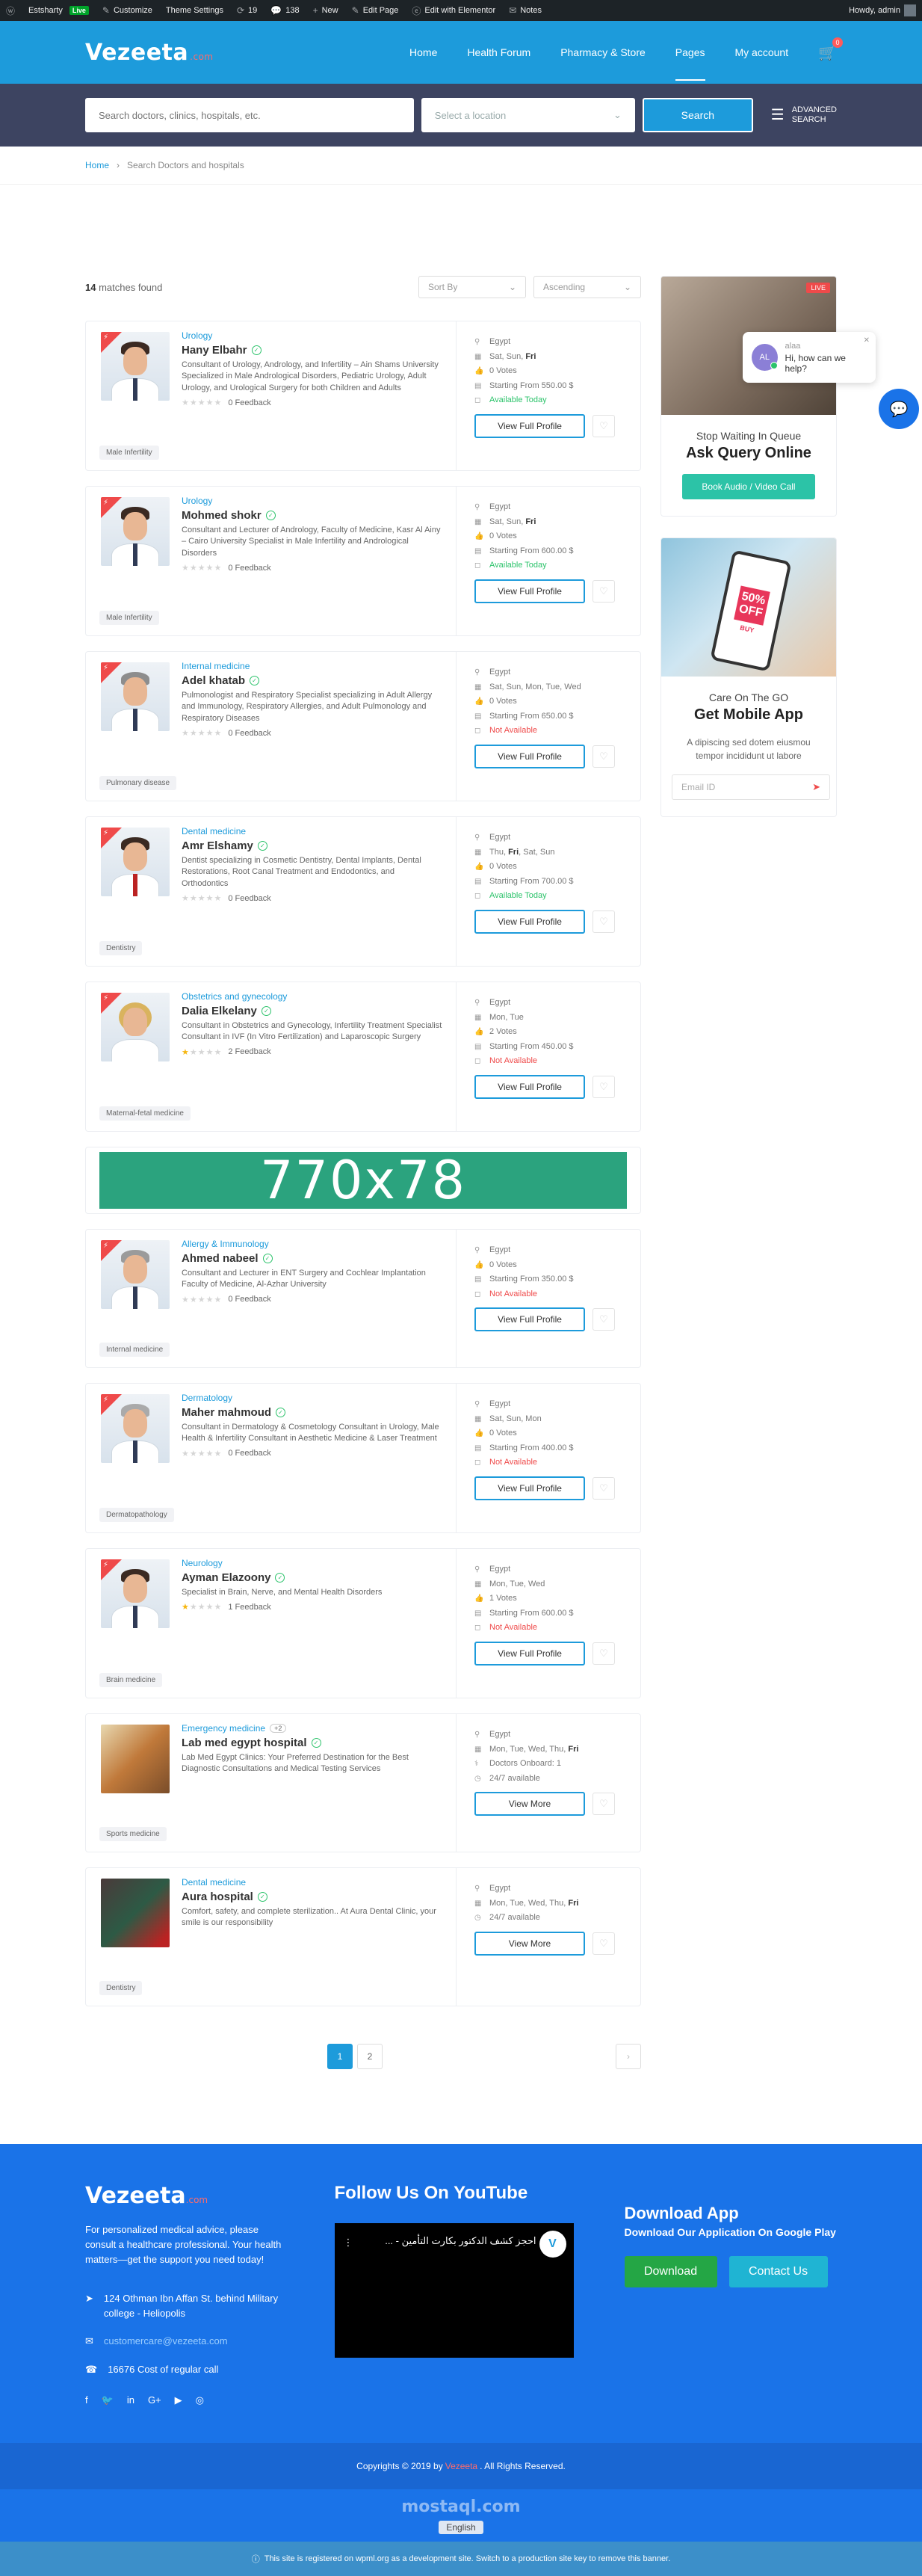 The image size is (922, 2576). I want to click on more-specialties-badge: +2, so click(278, 1728).